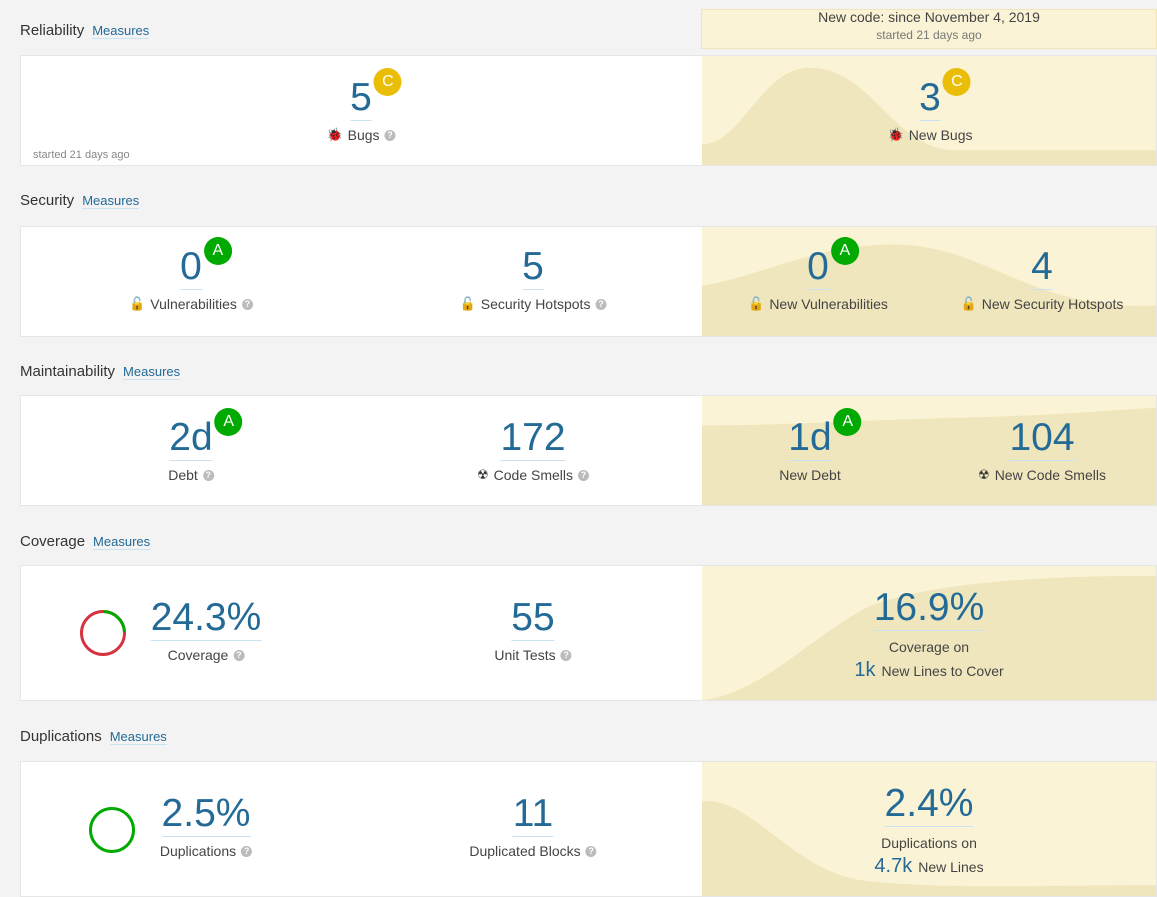  I want to click on new-debt-value: 1d A, so click(825, 434).